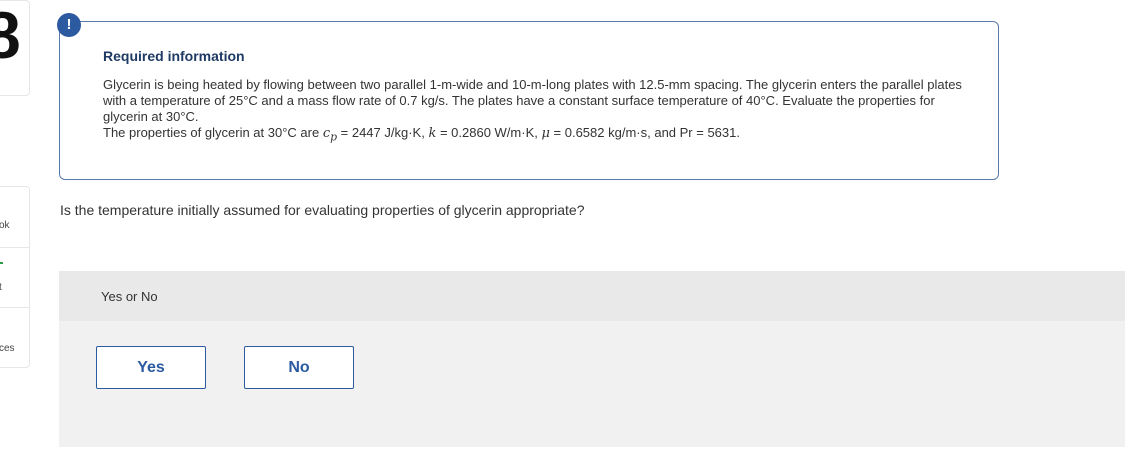  Describe the element at coordinates (15, 277) in the screenshot. I see `side-tools-panel` at that location.